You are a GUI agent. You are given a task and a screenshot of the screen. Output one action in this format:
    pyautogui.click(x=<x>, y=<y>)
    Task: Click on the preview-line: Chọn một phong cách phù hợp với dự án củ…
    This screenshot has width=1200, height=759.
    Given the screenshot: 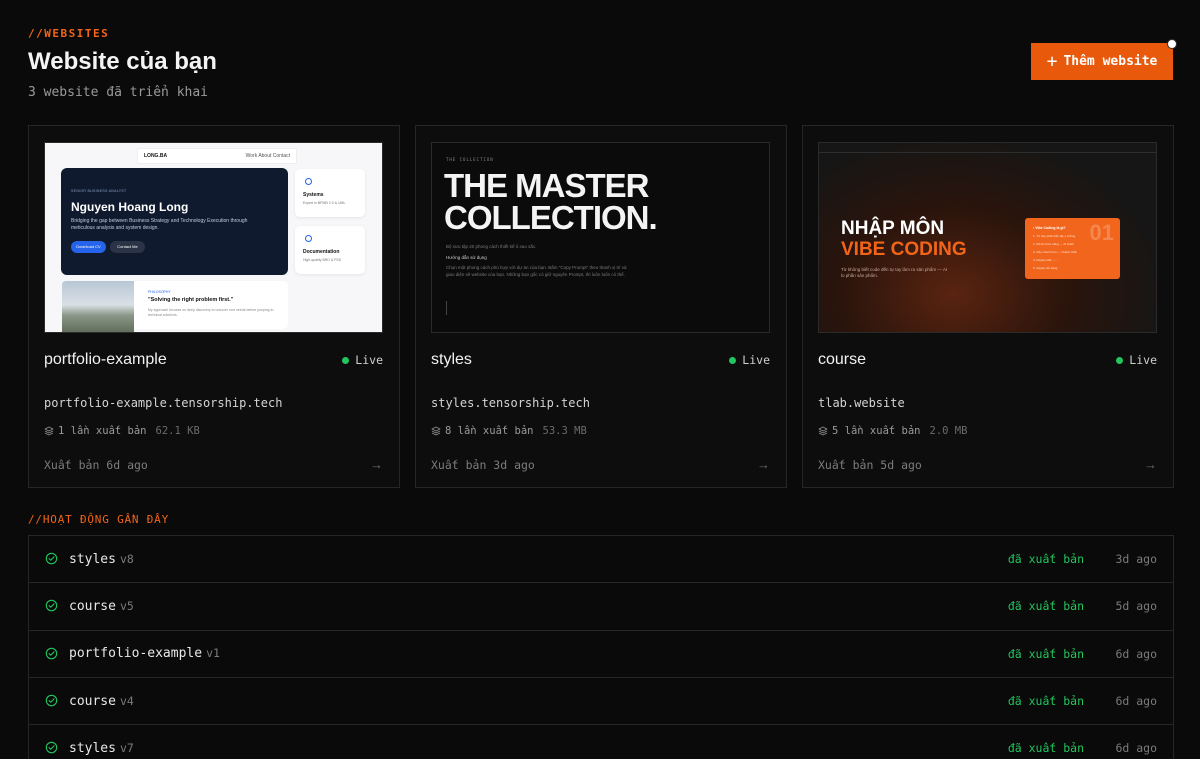 What is the action you would take?
    pyautogui.click(x=536, y=271)
    